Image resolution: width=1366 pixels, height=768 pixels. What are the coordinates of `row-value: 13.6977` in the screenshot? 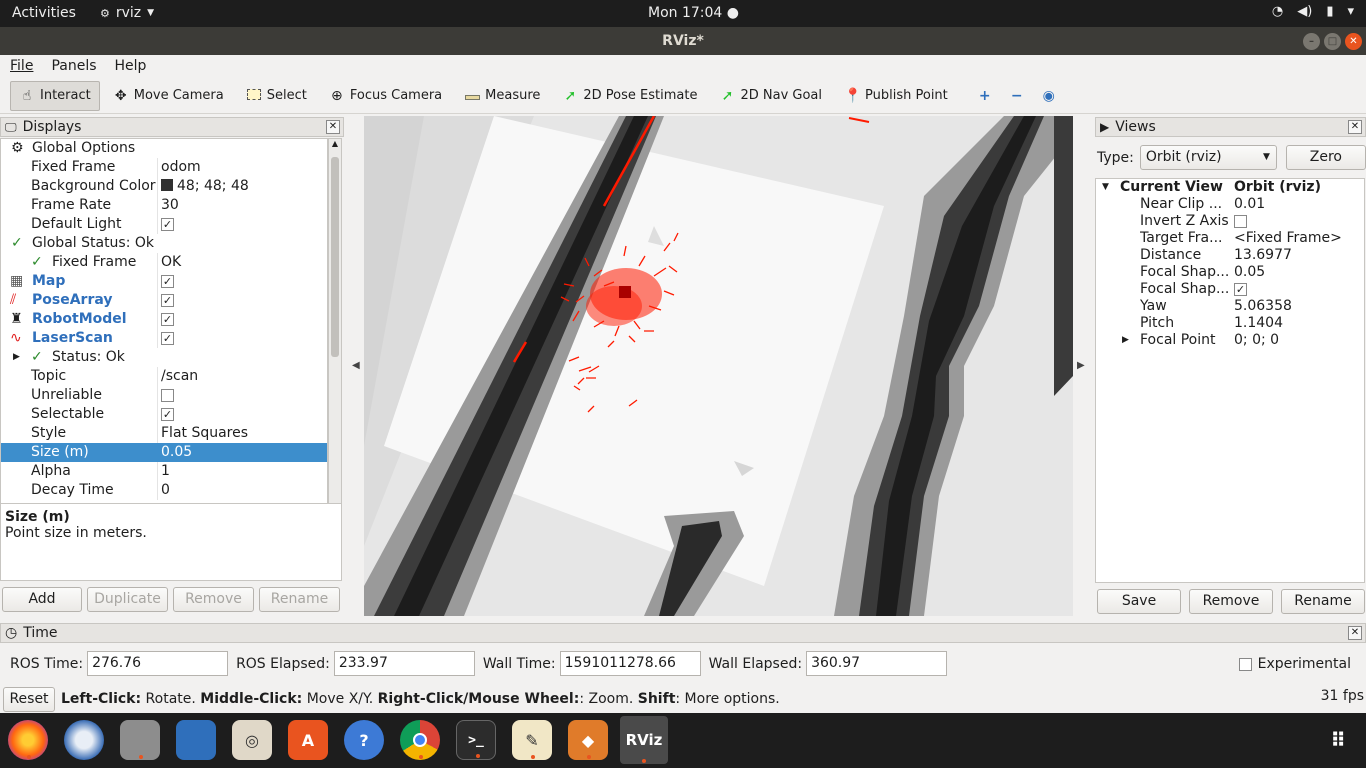 It's located at (1263, 255).